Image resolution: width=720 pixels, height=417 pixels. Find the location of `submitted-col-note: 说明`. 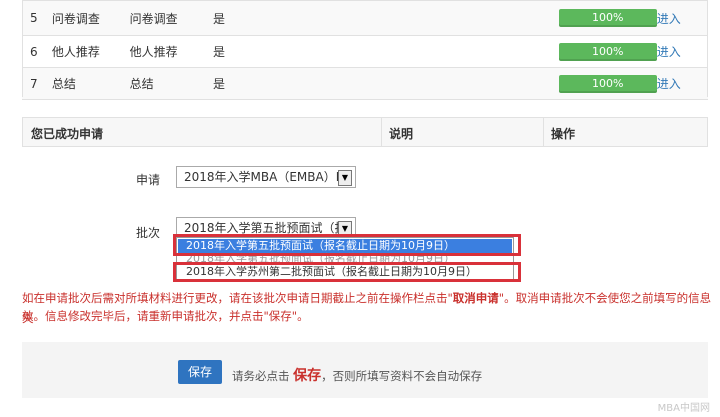

submitted-col-note: 说明 is located at coordinates (401, 134).